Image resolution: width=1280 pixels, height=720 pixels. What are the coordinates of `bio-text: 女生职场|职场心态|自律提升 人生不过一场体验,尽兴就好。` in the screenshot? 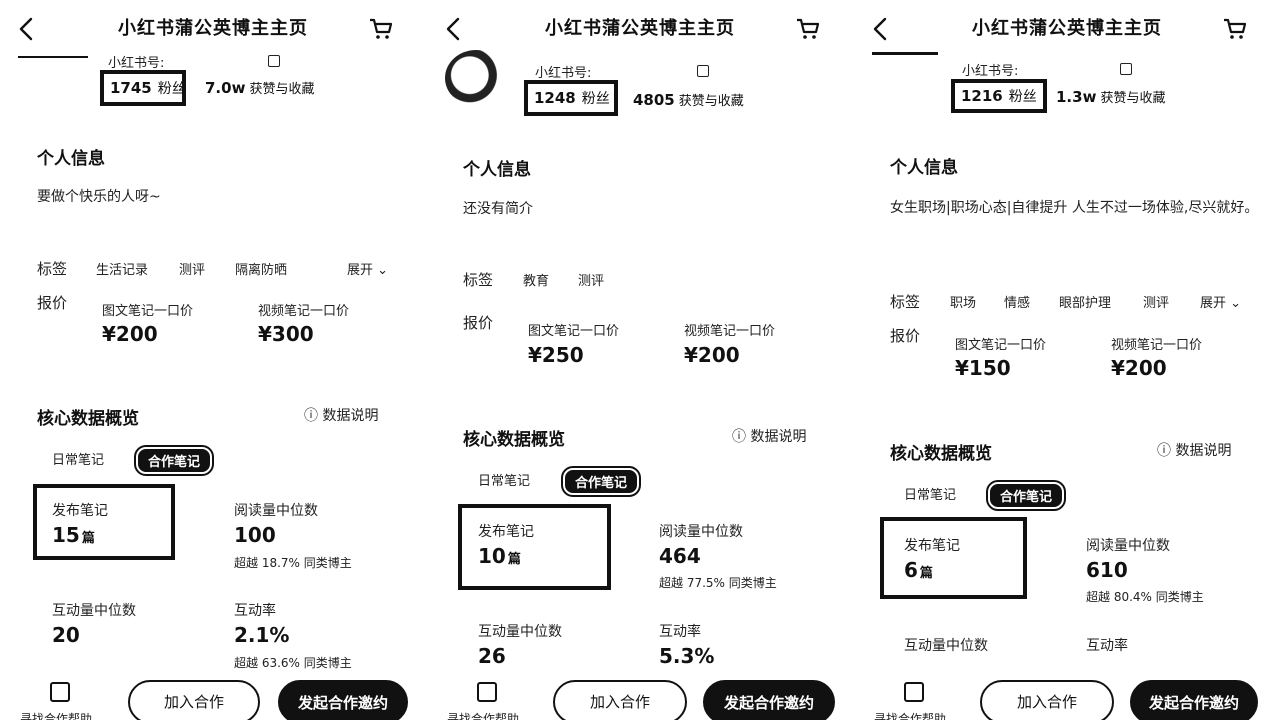 It's located at (1074, 208).